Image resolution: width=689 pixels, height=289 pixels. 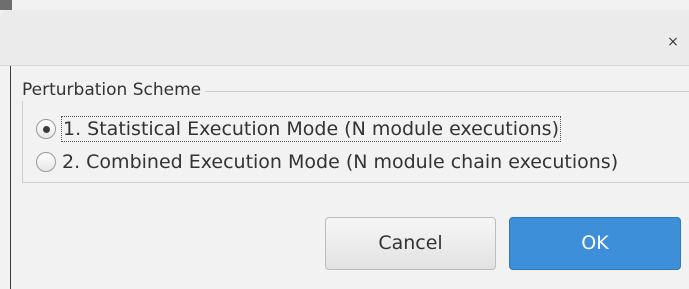 What do you see at coordinates (673, 42) in the screenshot?
I see `close-icon: ×` at bounding box center [673, 42].